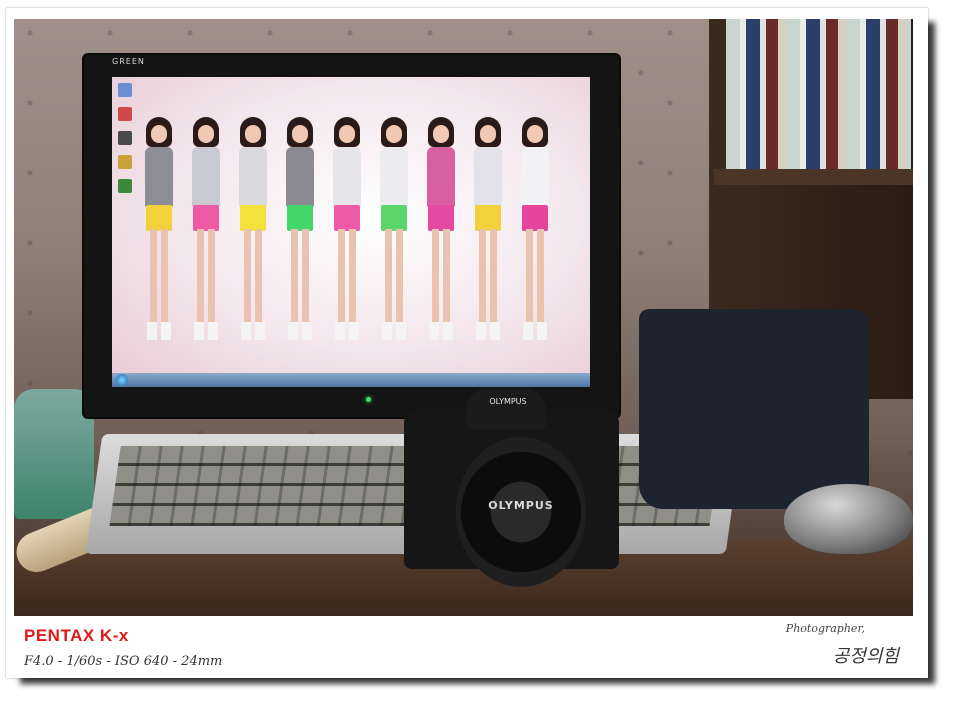 Image resolution: width=953 pixels, height=705 pixels. Describe the element at coordinates (54, 454) in the screenshot. I see `toy-object` at that location.